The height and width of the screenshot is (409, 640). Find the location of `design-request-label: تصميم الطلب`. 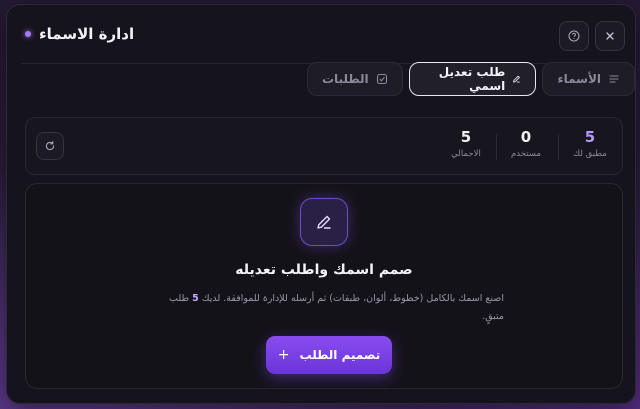

design-request-label: تصميم الطلب is located at coordinates (340, 355).